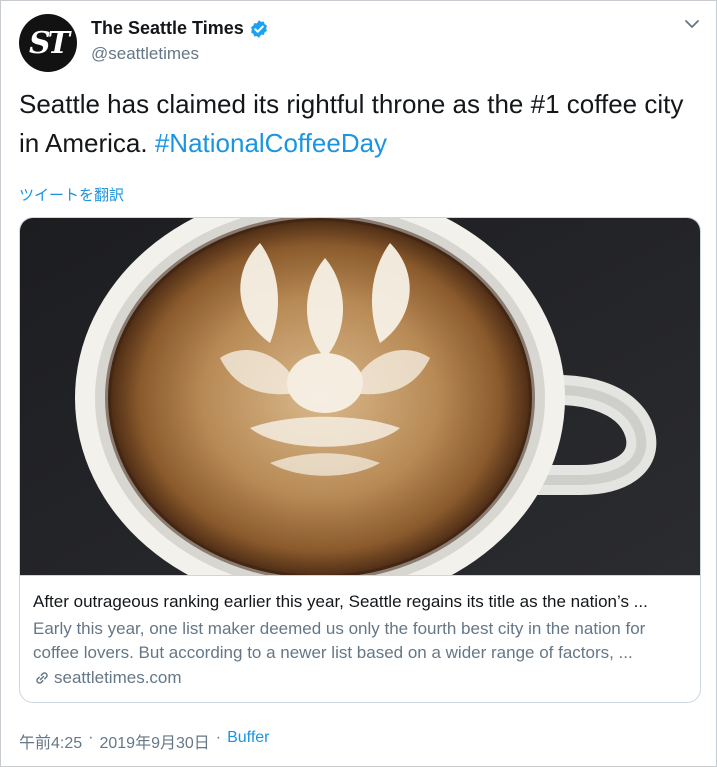 Image resolution: width=717 pixels, height=767 pixels. What do you see at coordinates (167, 28) in the screenshot?
I see `account-name: The Seattle Times` at bounding box center [167, 28].